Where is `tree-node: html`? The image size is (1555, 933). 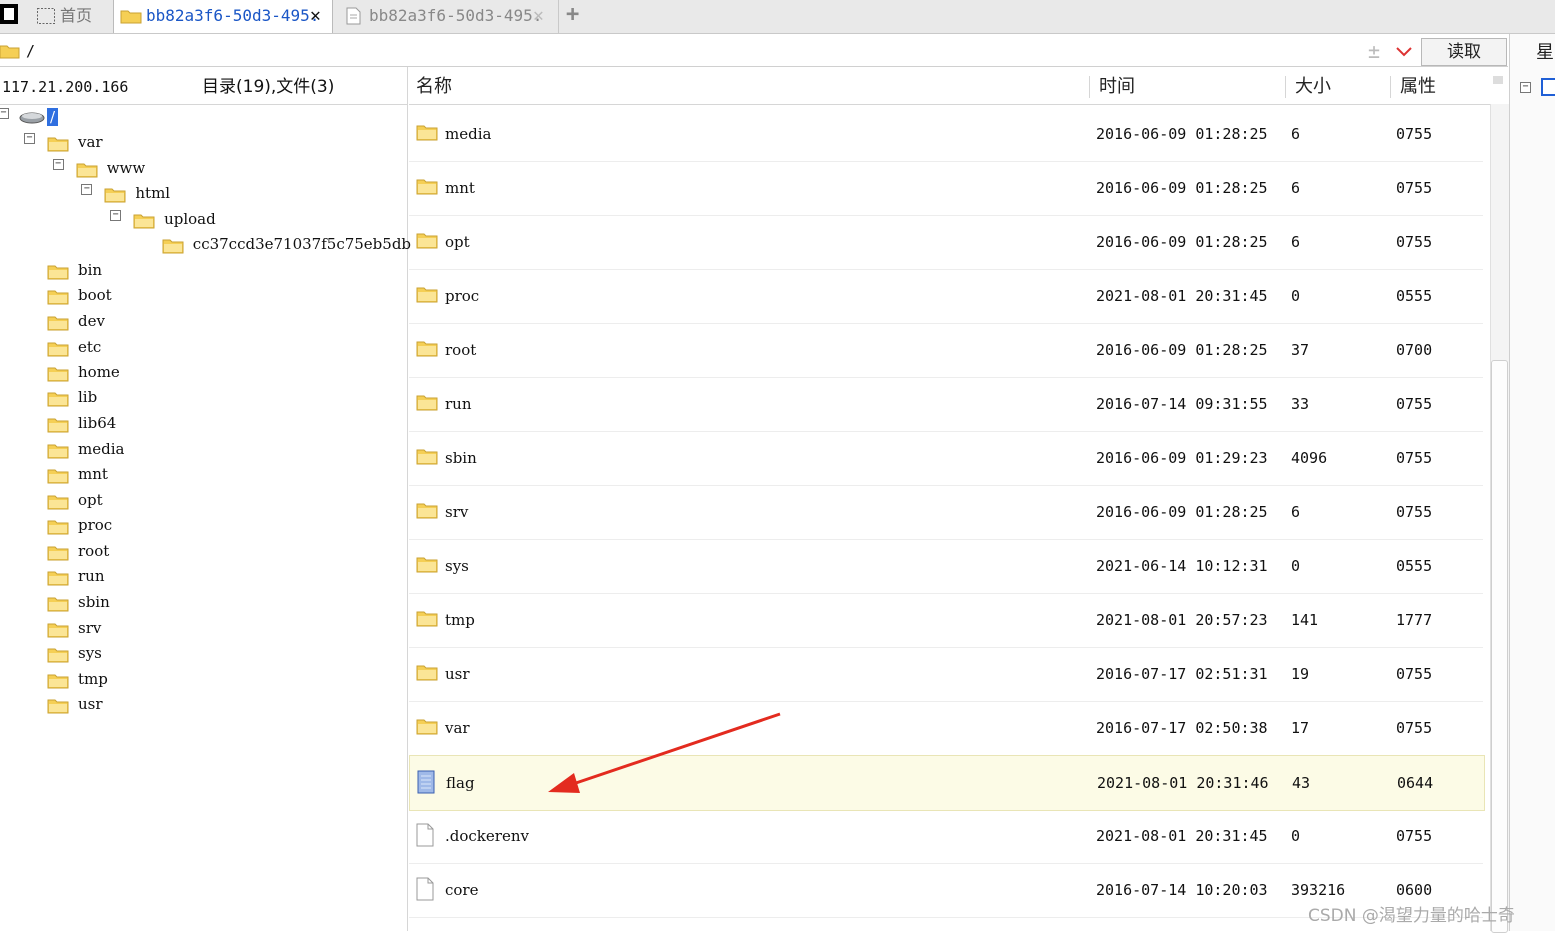
tree-node: html is located at coordinates (137, 193).